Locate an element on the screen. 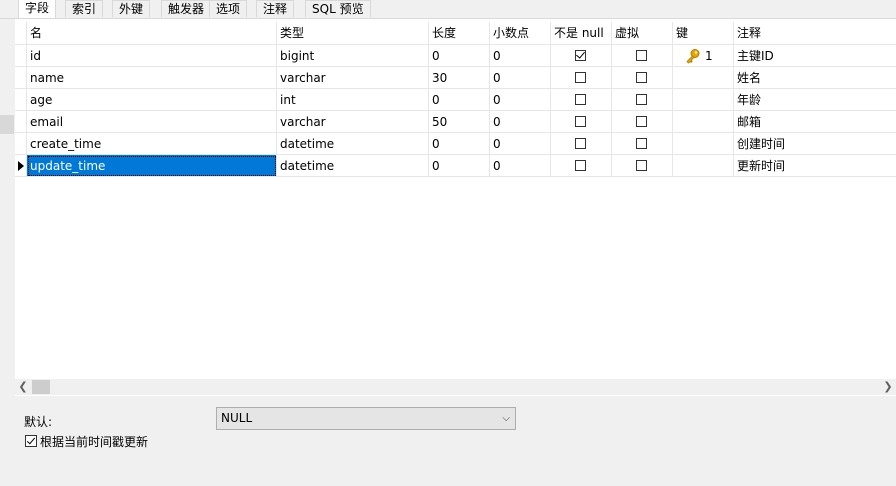 The width and height of the screenshot is (896, 486). header-not-null: 不是 null is located at coordinates (581, 33).